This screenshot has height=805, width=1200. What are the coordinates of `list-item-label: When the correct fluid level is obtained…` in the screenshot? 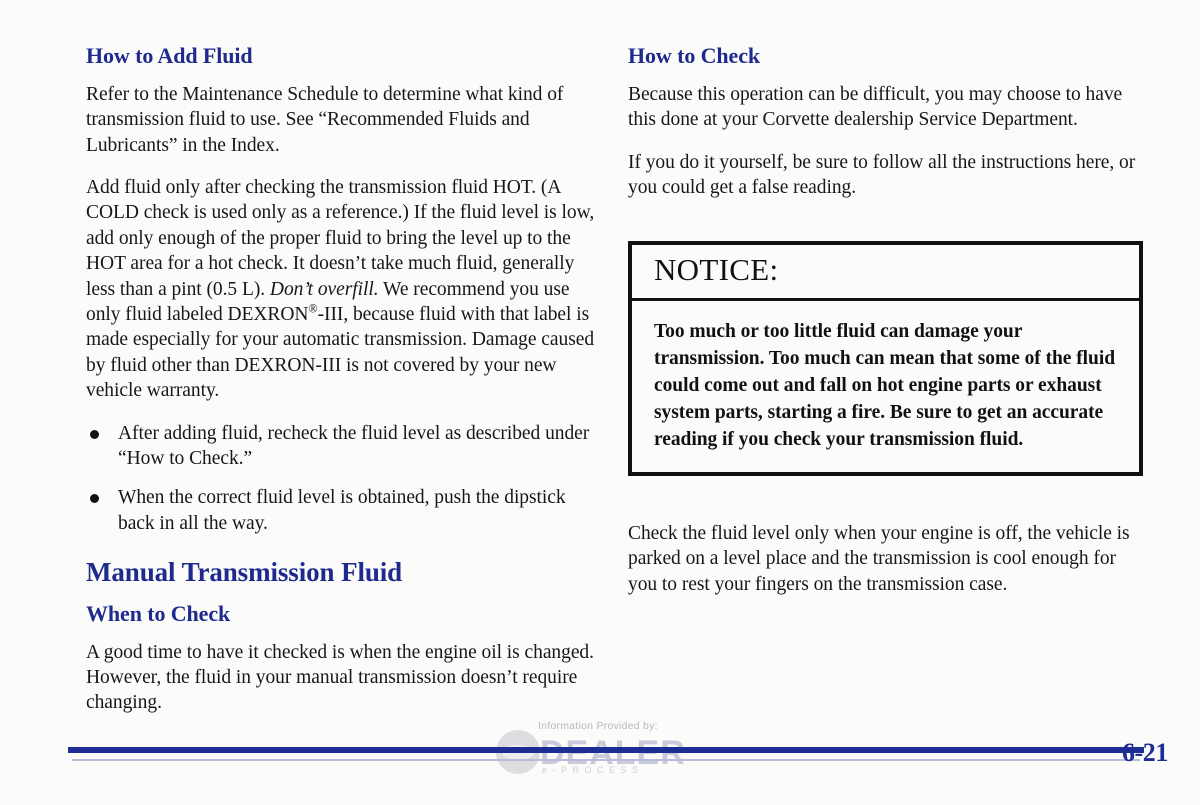 It's located at (342, 510).